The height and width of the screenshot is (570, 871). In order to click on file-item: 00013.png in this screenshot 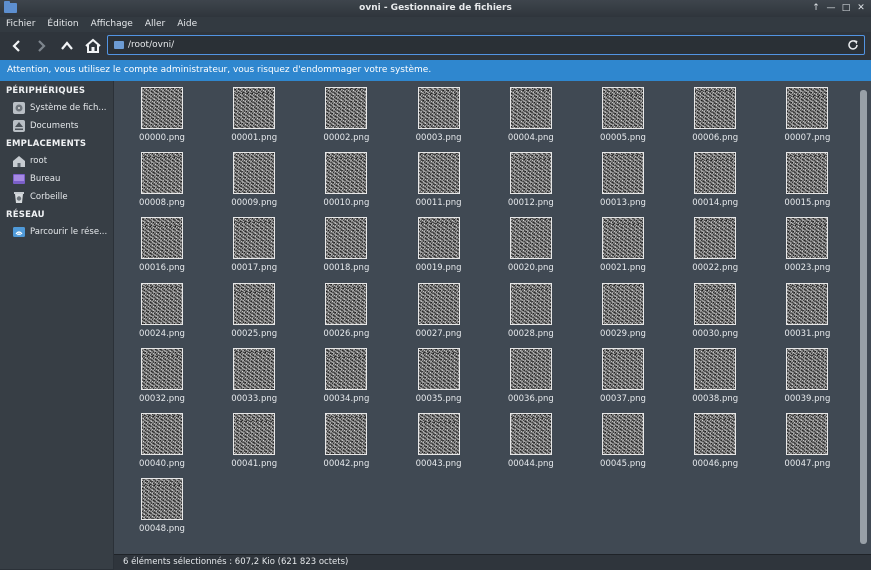, I will do `click(623, 177)`.